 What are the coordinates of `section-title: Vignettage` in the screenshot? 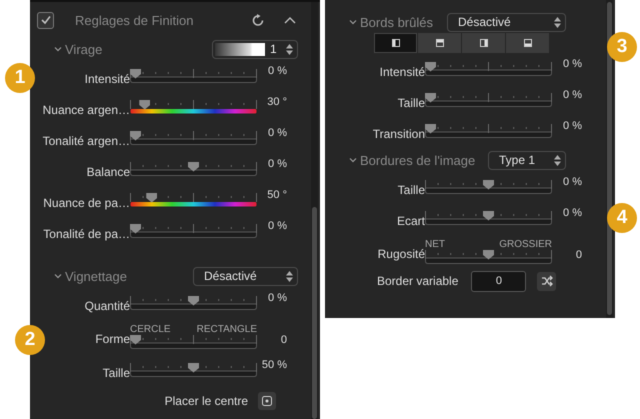 It's located at (96, 276).